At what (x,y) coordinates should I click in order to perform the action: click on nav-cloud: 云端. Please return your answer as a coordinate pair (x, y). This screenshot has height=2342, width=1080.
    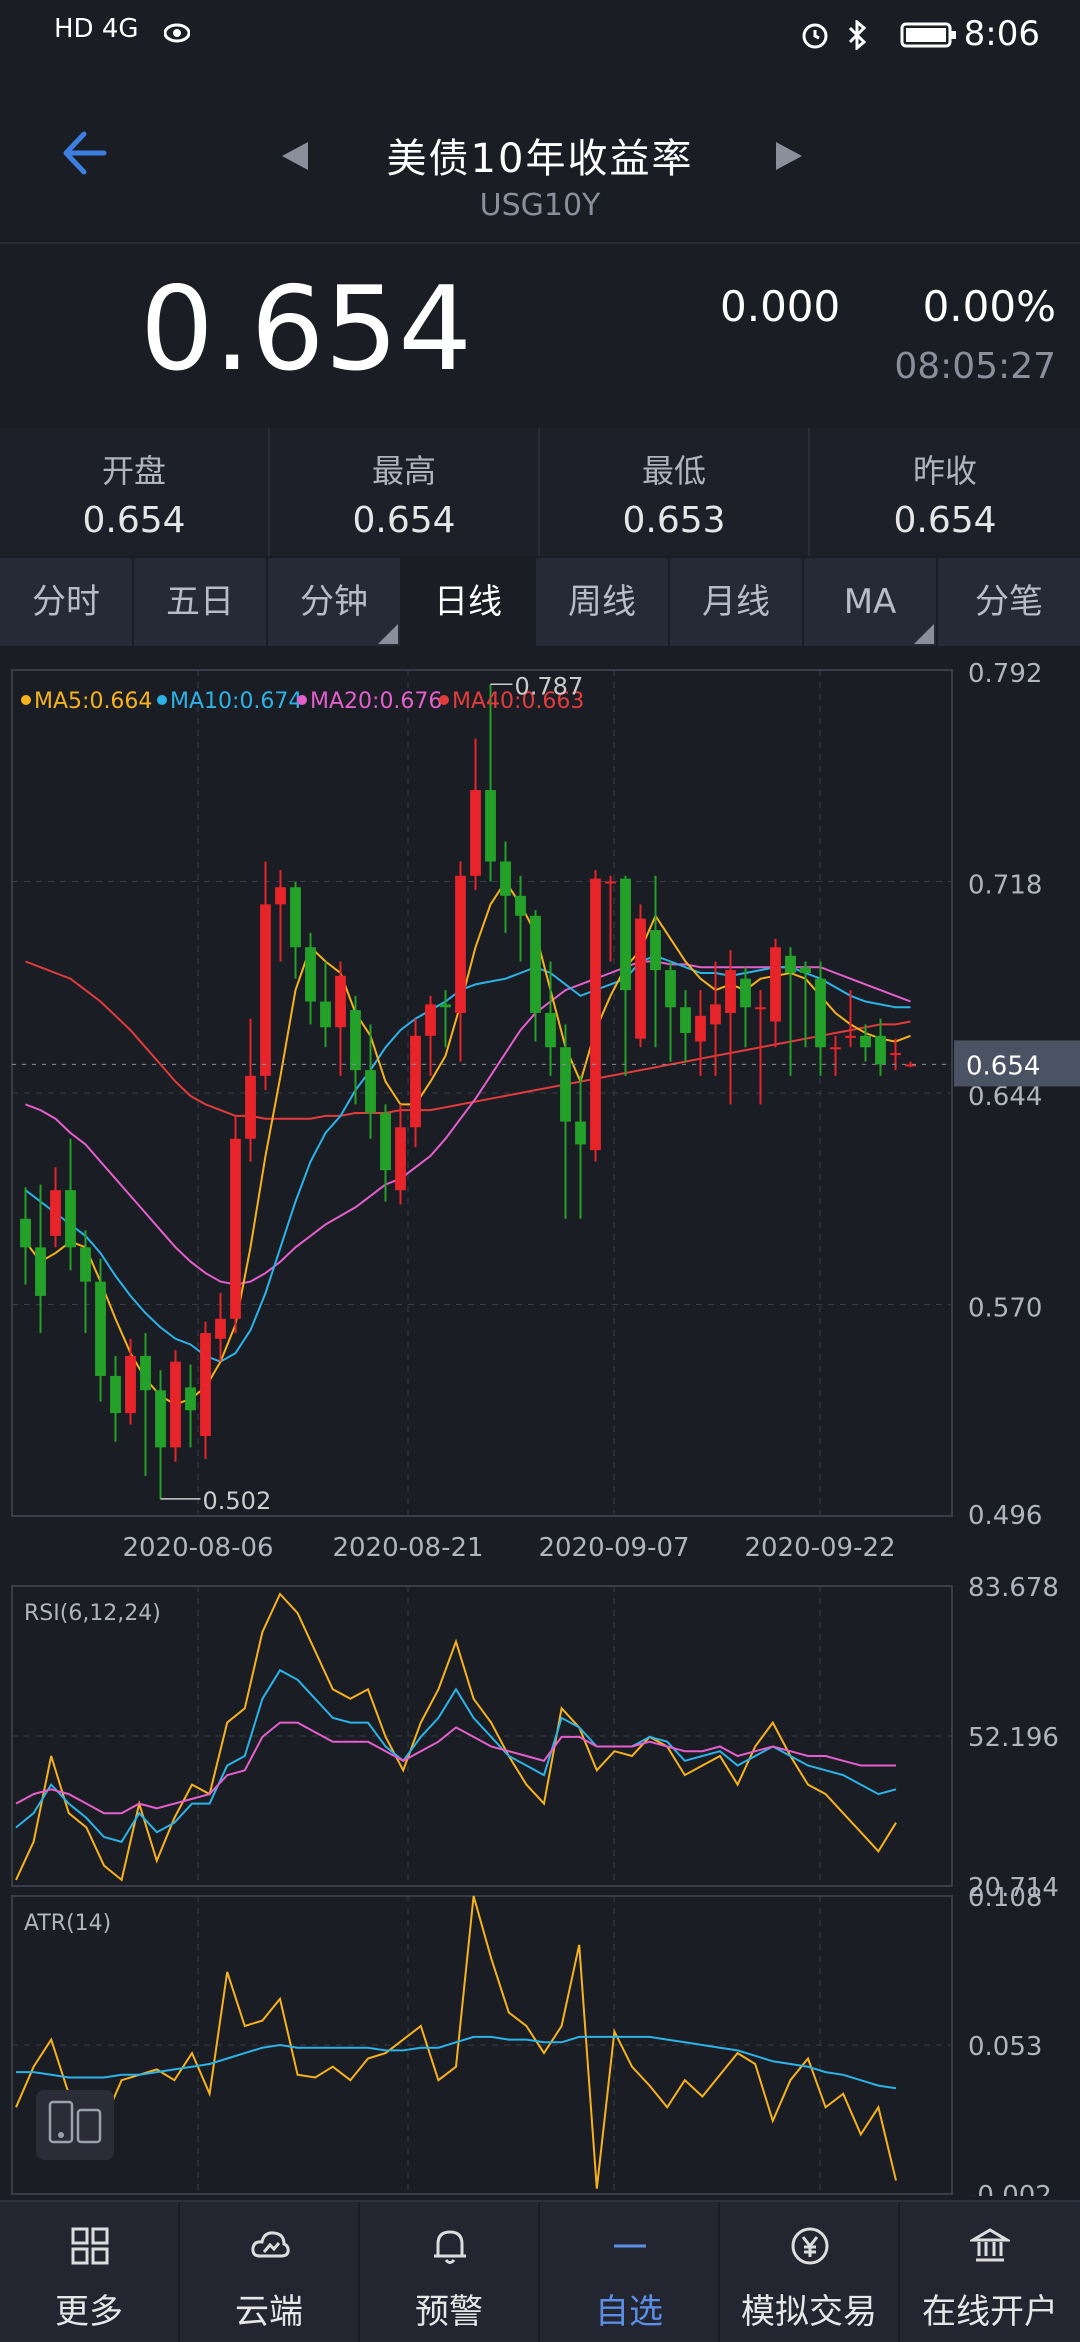
    Looking at the image, I should click on (270, 2272).